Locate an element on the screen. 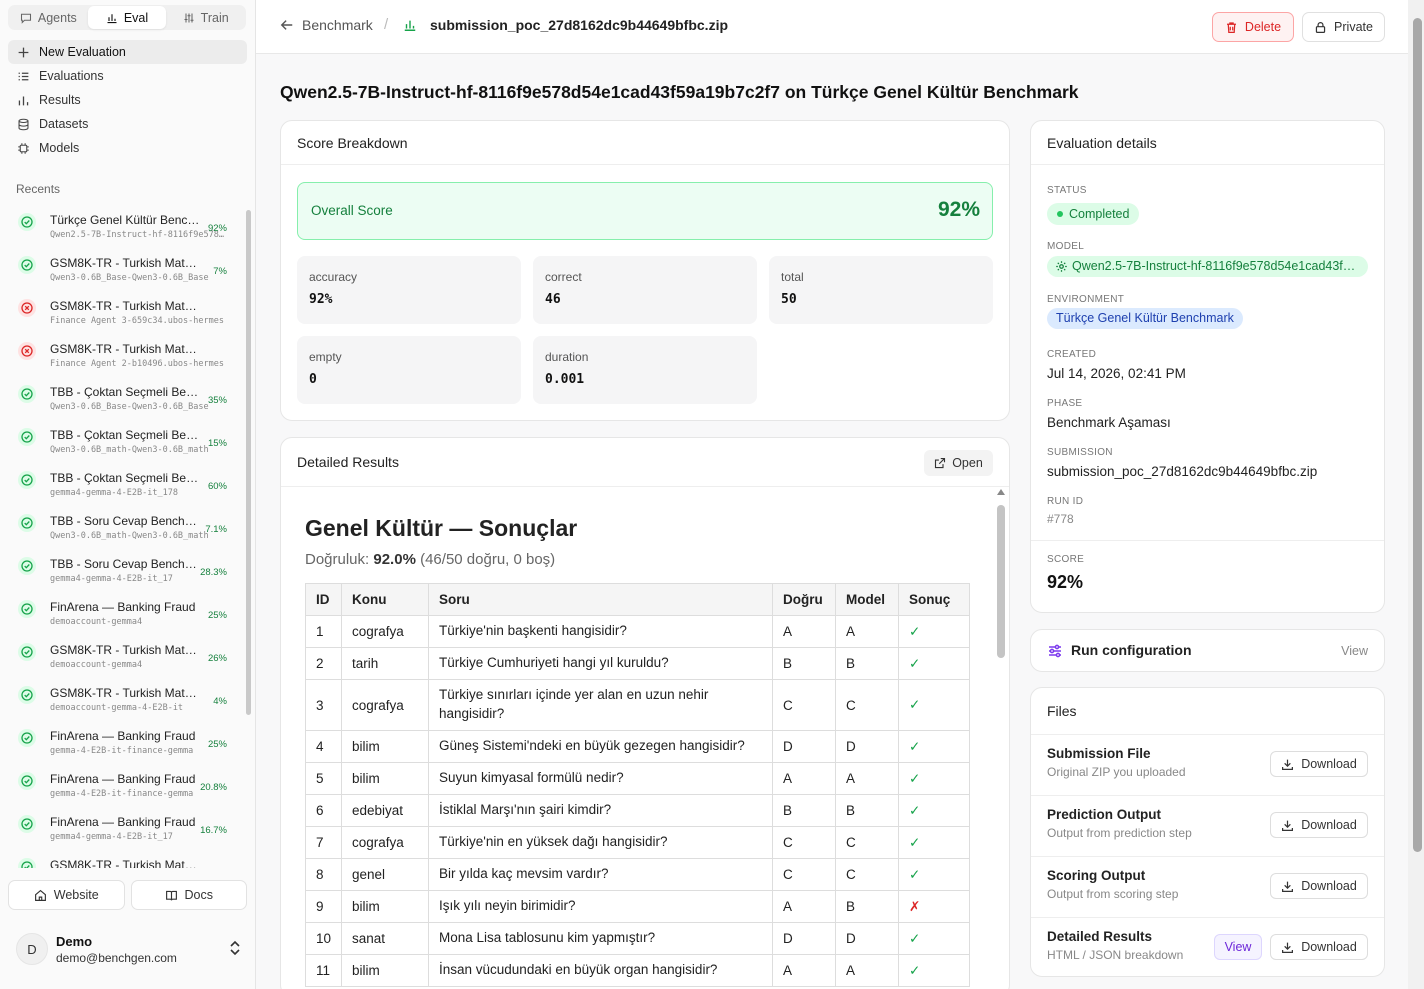 The width and height of the screenshot is (1424, 989). view-button: View is located at coordinates (1238, 947).